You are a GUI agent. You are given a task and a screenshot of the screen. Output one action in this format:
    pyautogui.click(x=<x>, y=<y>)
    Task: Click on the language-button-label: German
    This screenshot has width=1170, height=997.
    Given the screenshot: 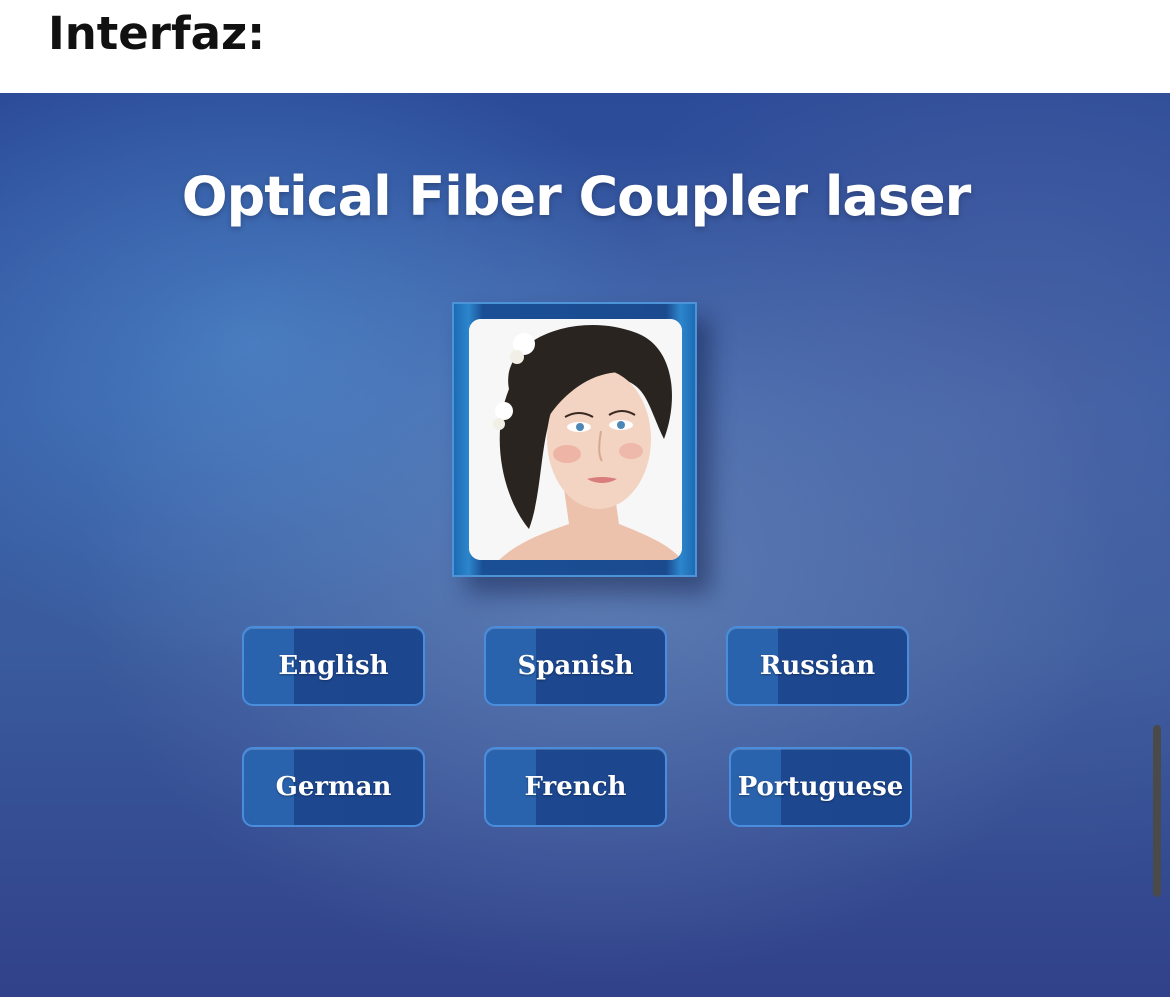 What is the action you would take?
    pyautogui.click(x=333, y=787)
    